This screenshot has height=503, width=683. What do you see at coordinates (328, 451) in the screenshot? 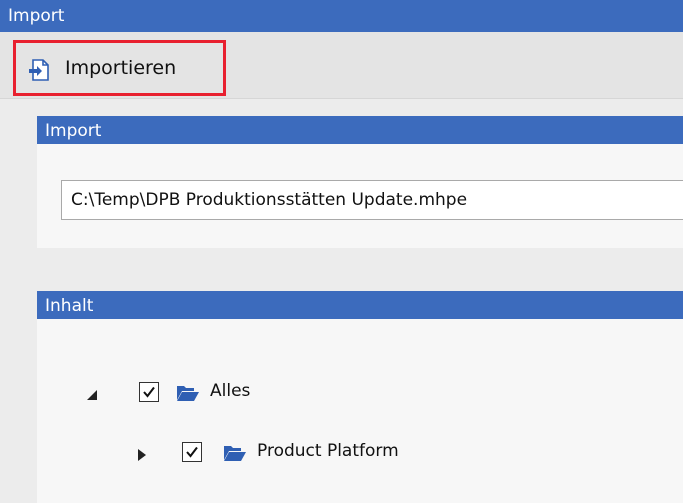
I see `tree-node-label: Product Platform` at bounding box center [328, 451].